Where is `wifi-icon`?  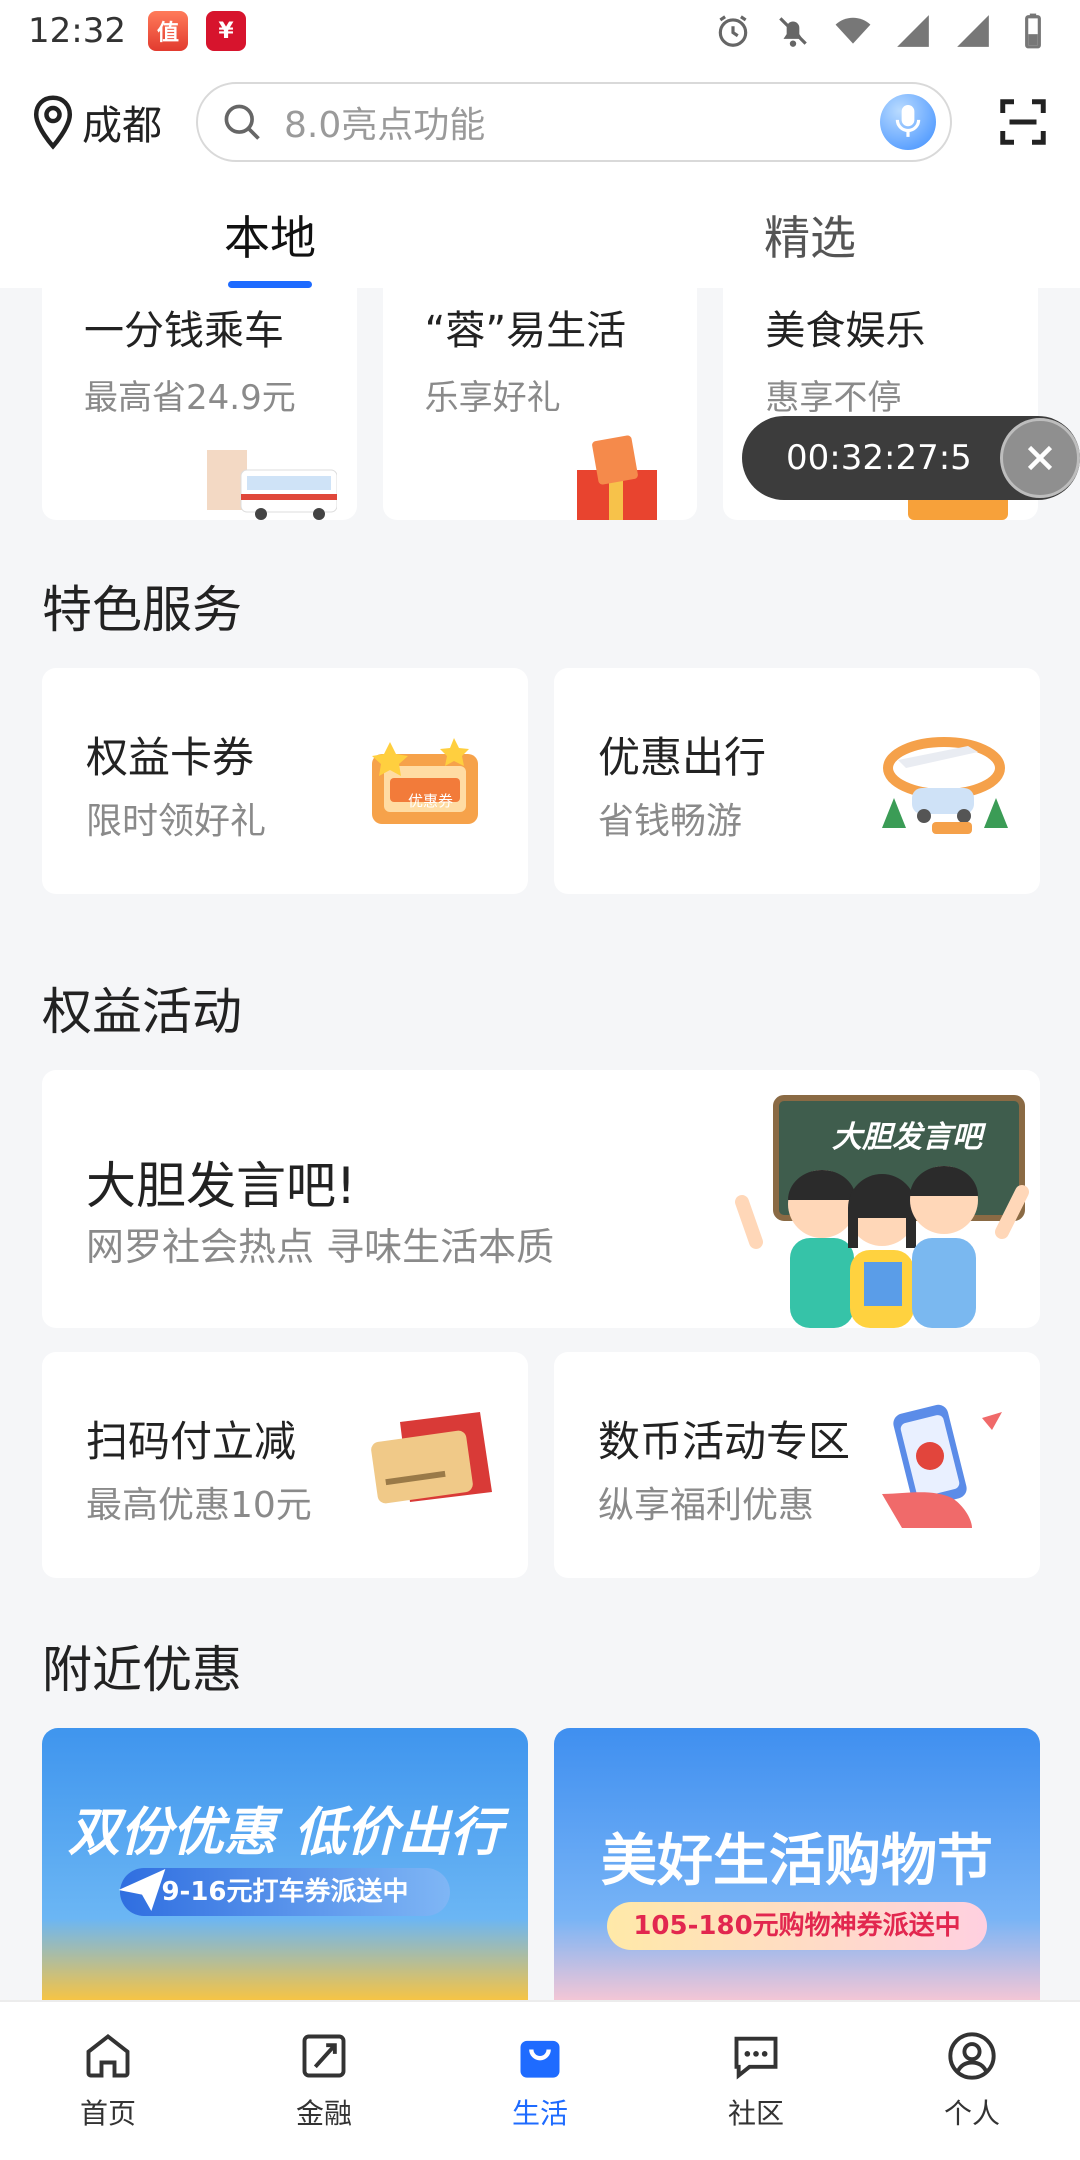
wifi-icon is located at coordinates (853, 30).